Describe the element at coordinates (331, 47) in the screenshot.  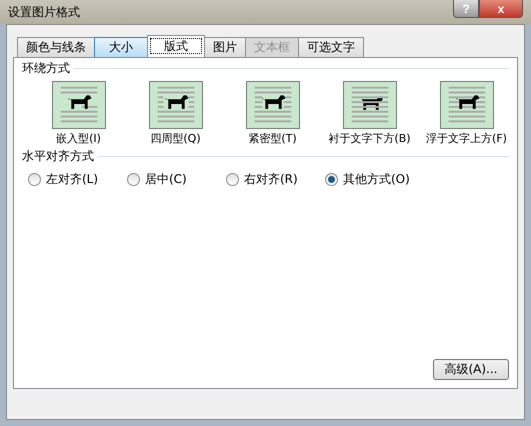
I see `tab: 可选文字` at that location.